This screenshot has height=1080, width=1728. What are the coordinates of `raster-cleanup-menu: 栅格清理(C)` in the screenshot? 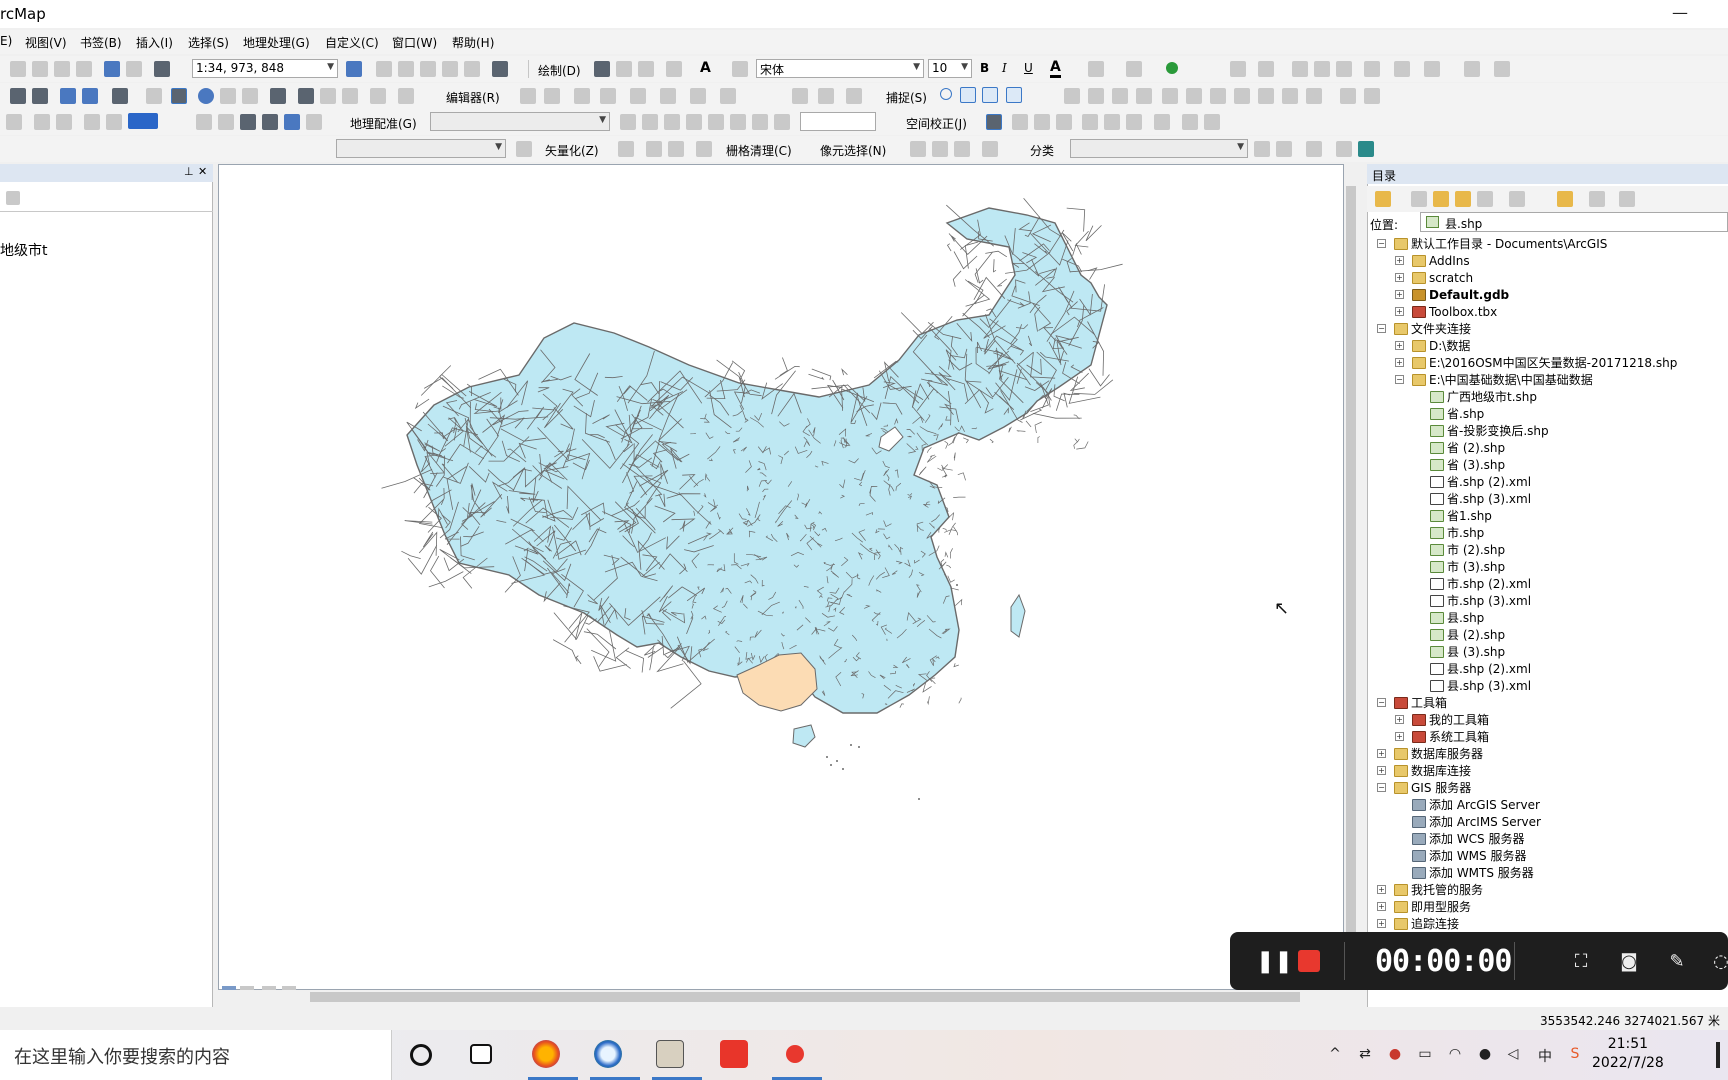 It's located at (759, 150).